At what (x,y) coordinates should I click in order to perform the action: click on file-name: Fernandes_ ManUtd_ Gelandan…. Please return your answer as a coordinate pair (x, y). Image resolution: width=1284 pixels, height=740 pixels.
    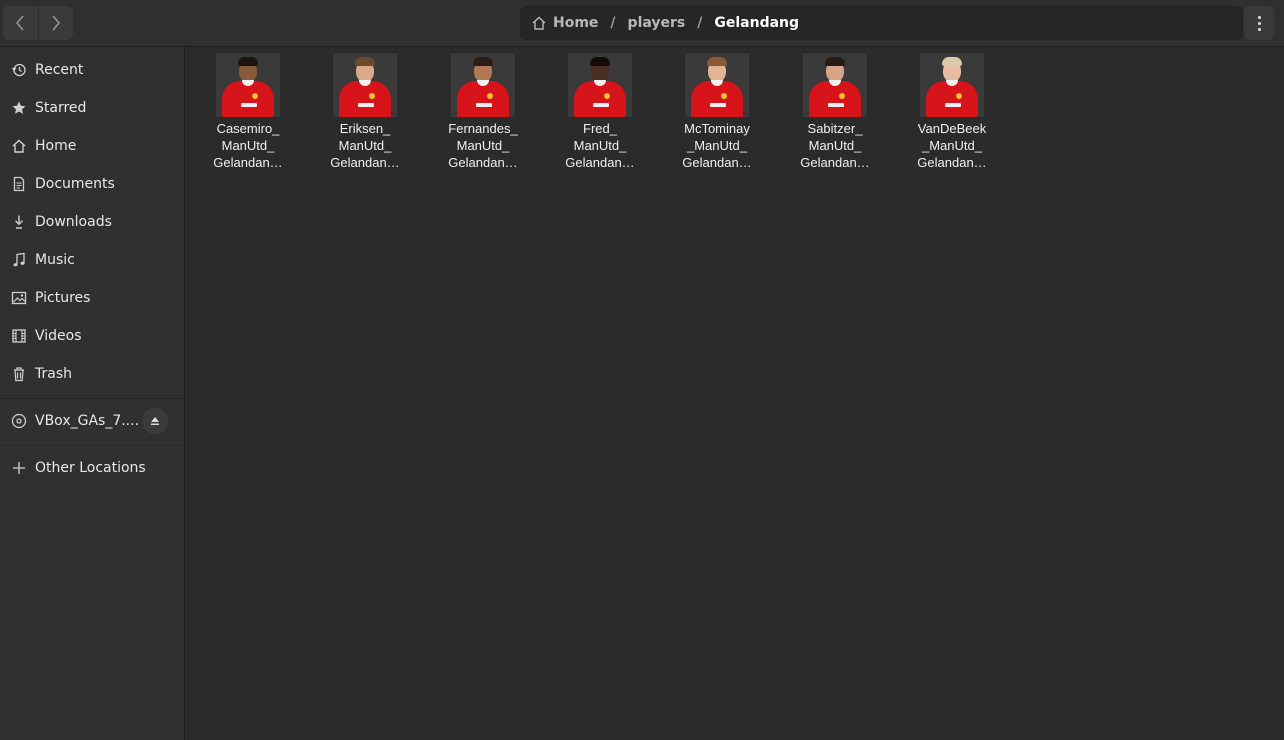
    Looking at the image, I should click on (483, 145).